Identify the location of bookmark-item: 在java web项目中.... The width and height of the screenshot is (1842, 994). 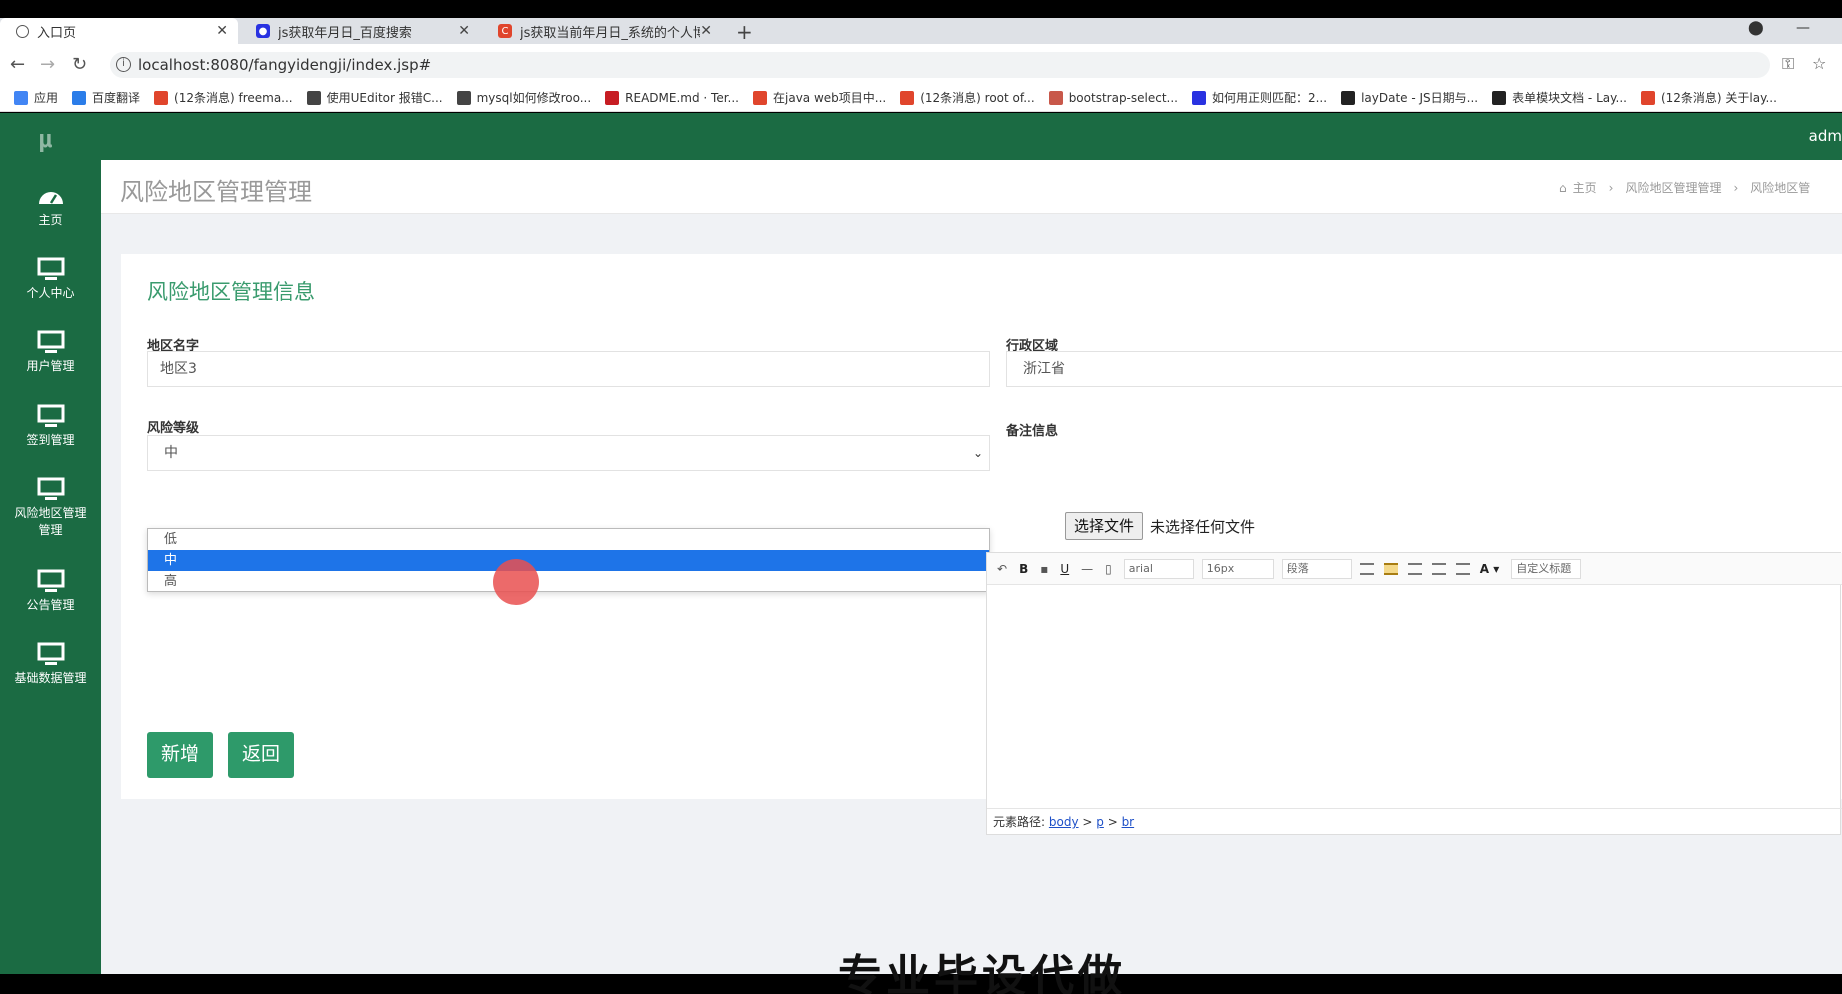
(819, 97).